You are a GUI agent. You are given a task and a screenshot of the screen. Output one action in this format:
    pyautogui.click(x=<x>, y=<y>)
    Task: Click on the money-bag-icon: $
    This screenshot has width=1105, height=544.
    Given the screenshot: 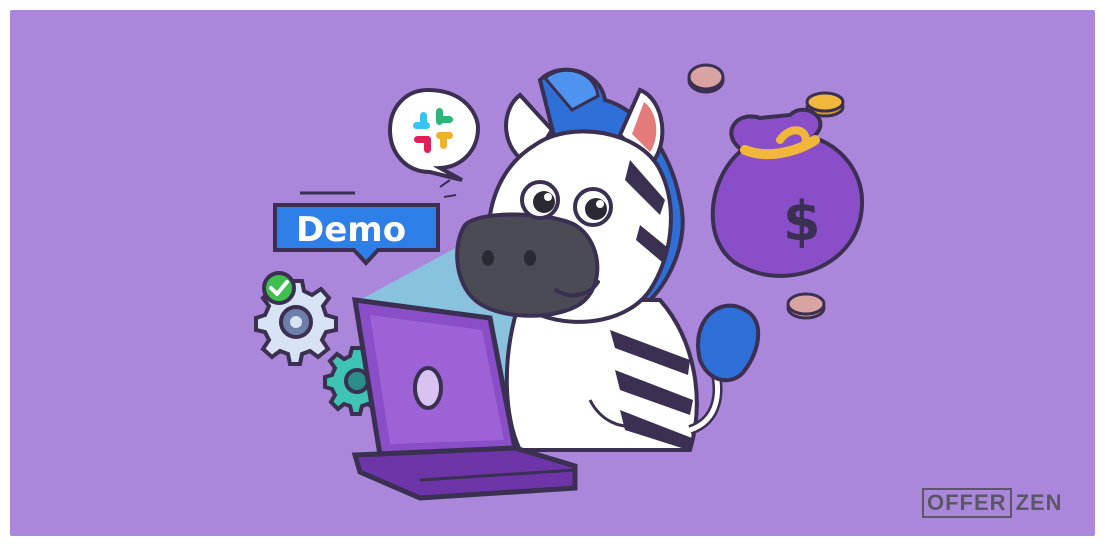 What is the action you would take?
    pyautogui.click(x=787, y=192)
    